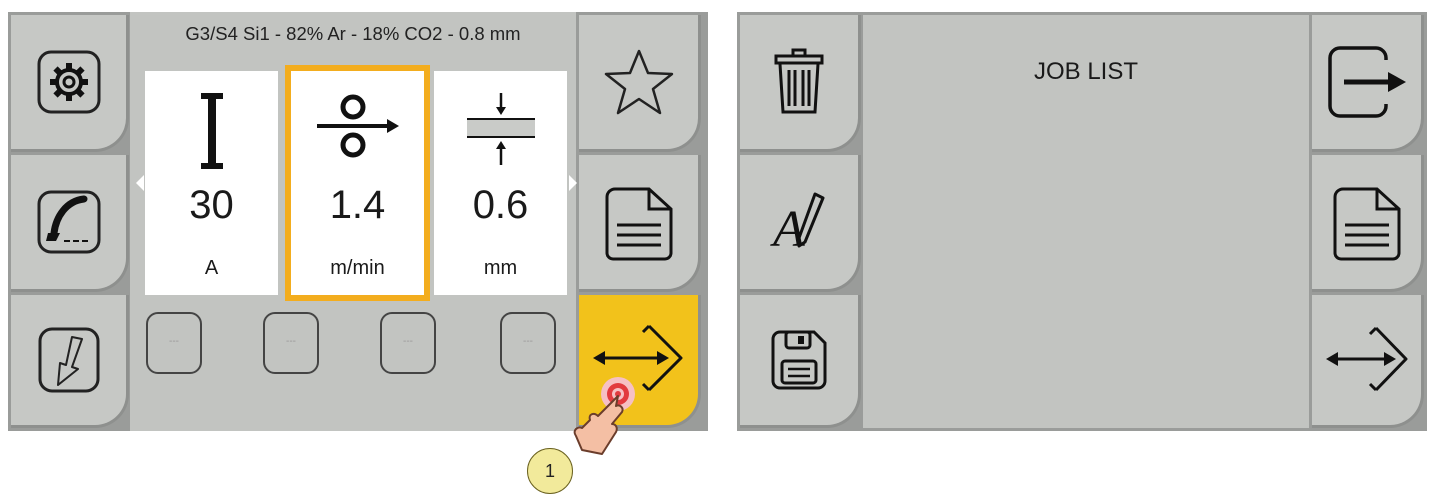 The image size is (1430, 501). I want to click on thickness-unit: mm, so click(500, 268).